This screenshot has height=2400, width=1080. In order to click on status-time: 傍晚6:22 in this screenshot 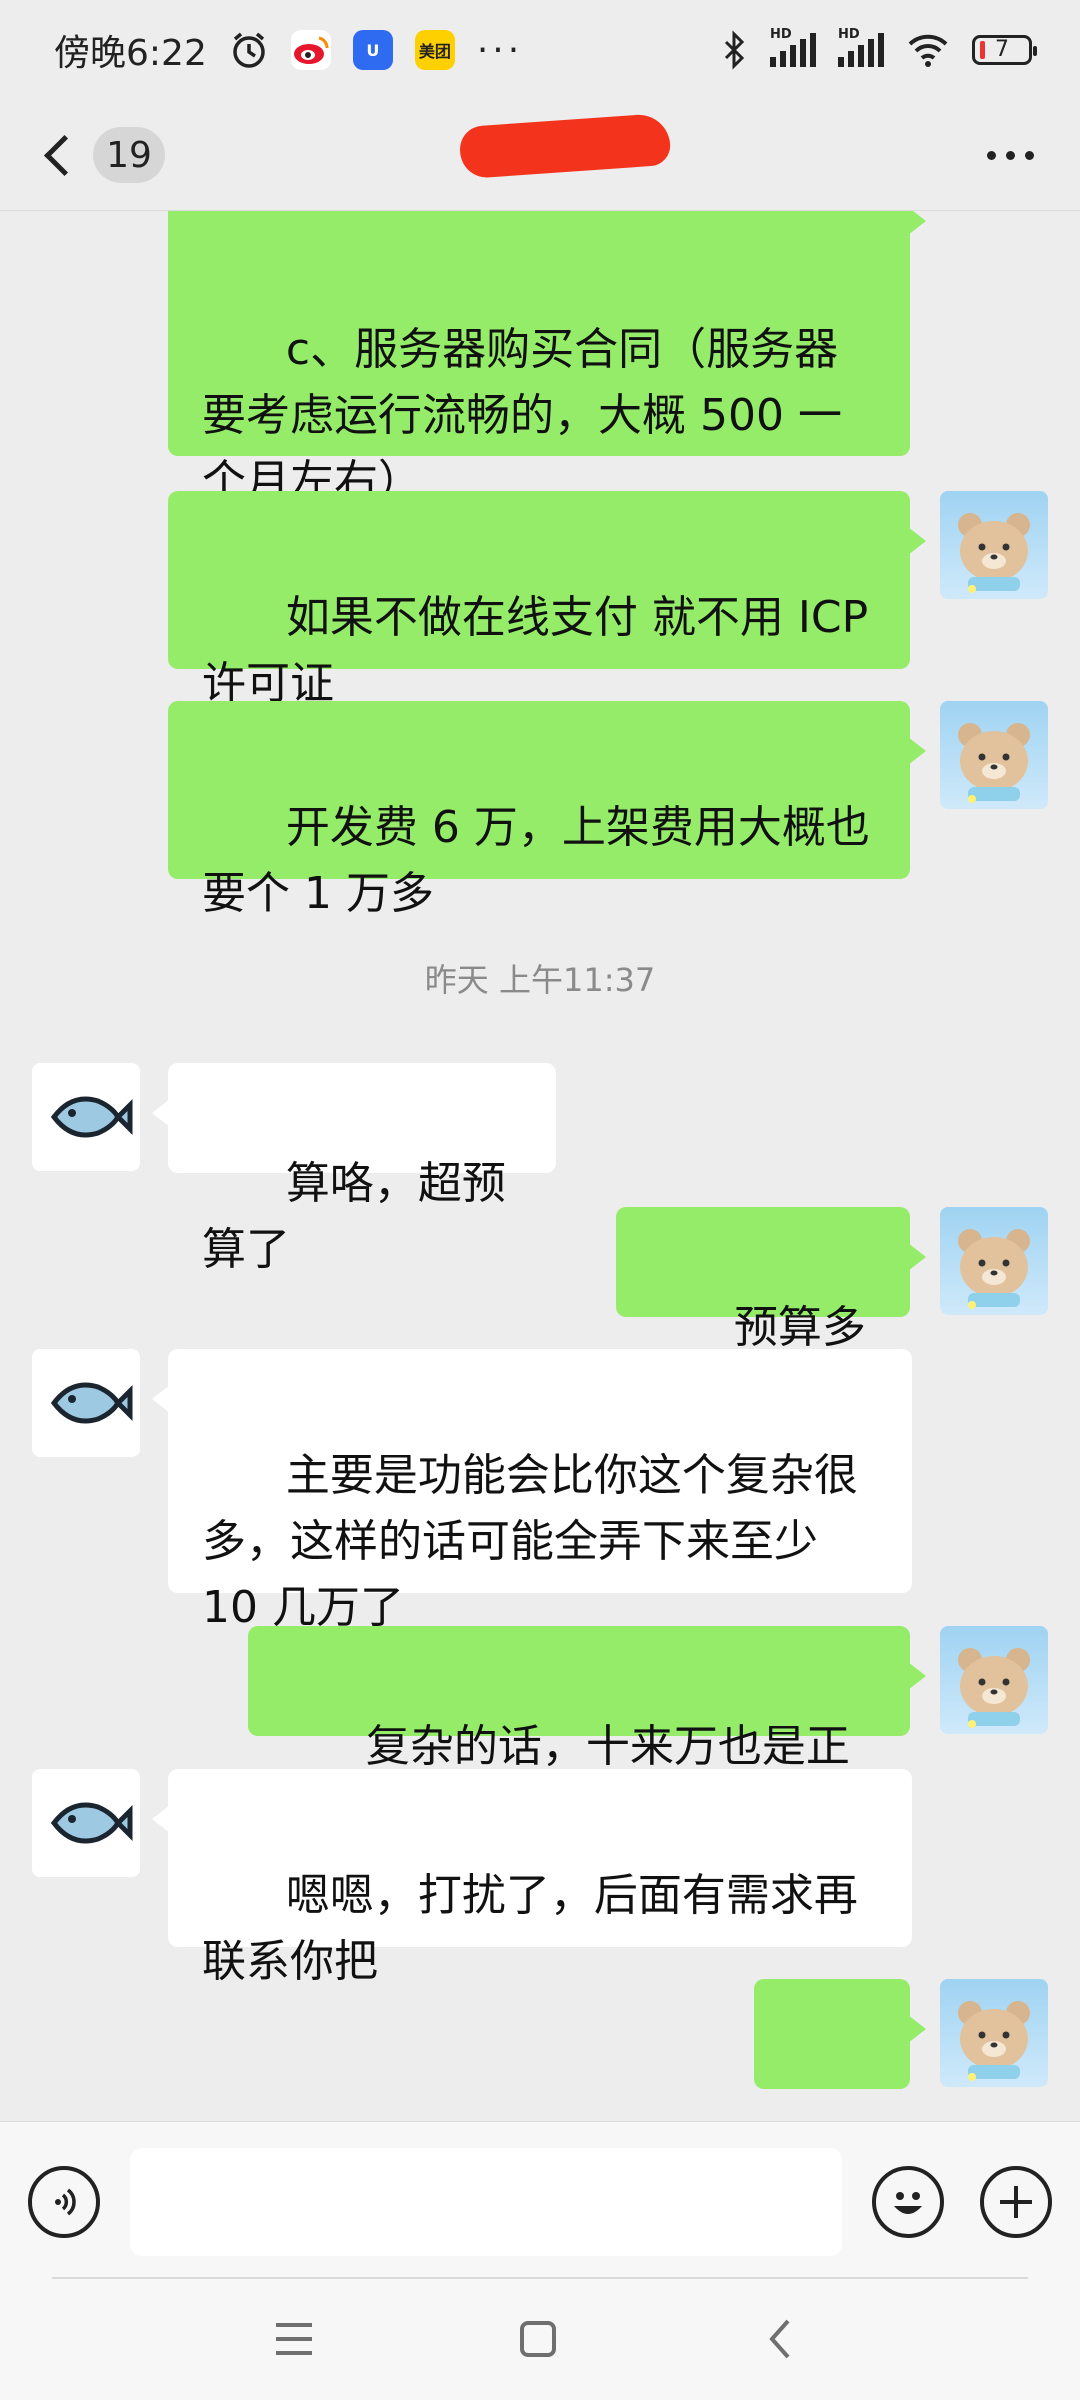, I will do `click(130, 53)`.